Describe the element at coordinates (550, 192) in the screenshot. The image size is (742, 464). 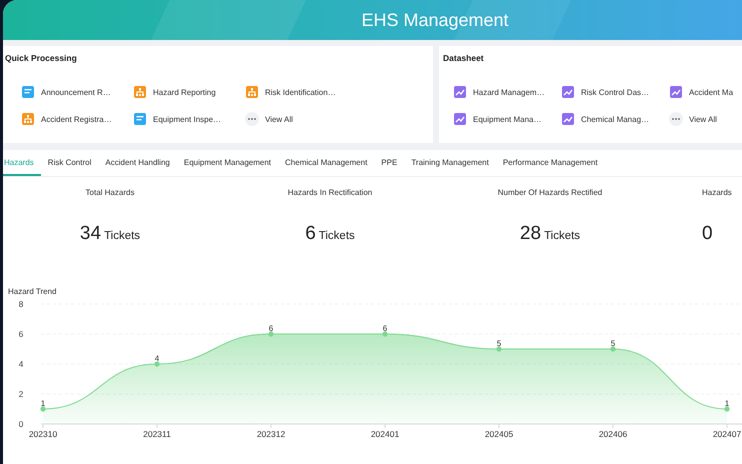
I see `stat-label: Number Of Hazards Rectified` at that location.